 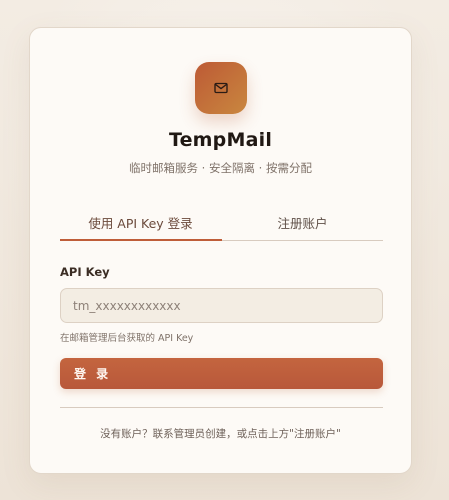 I want to click on tab-register: 注册账户, so click(x=302, y=224).